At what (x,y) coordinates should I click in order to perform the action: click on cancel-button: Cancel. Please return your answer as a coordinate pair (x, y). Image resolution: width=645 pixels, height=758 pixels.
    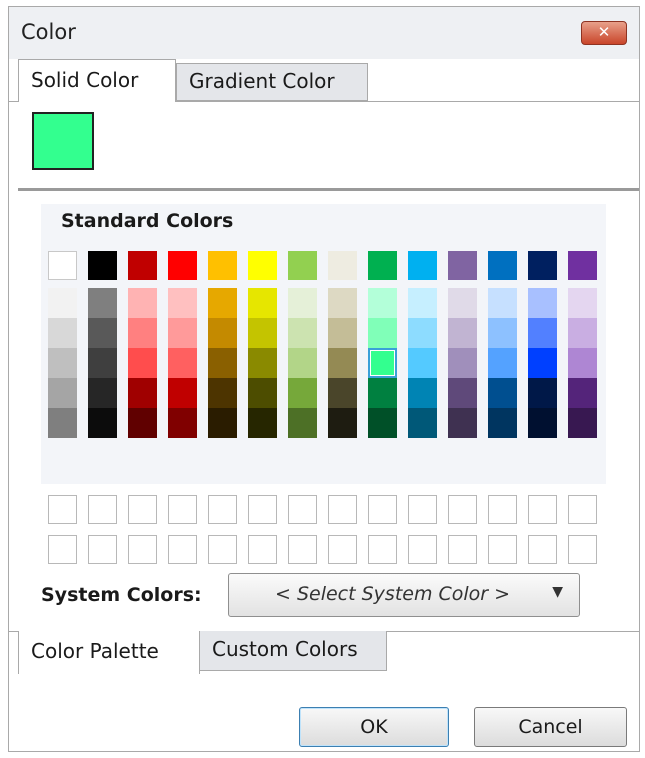
    Looking at the image, I should click on (550, 727).